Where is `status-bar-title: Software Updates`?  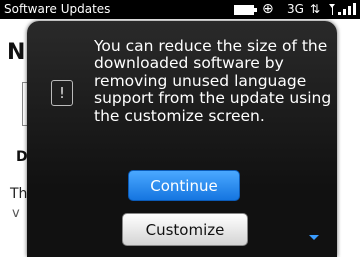 status-bar-title: Software Updates is located at coordinates (57, 9).